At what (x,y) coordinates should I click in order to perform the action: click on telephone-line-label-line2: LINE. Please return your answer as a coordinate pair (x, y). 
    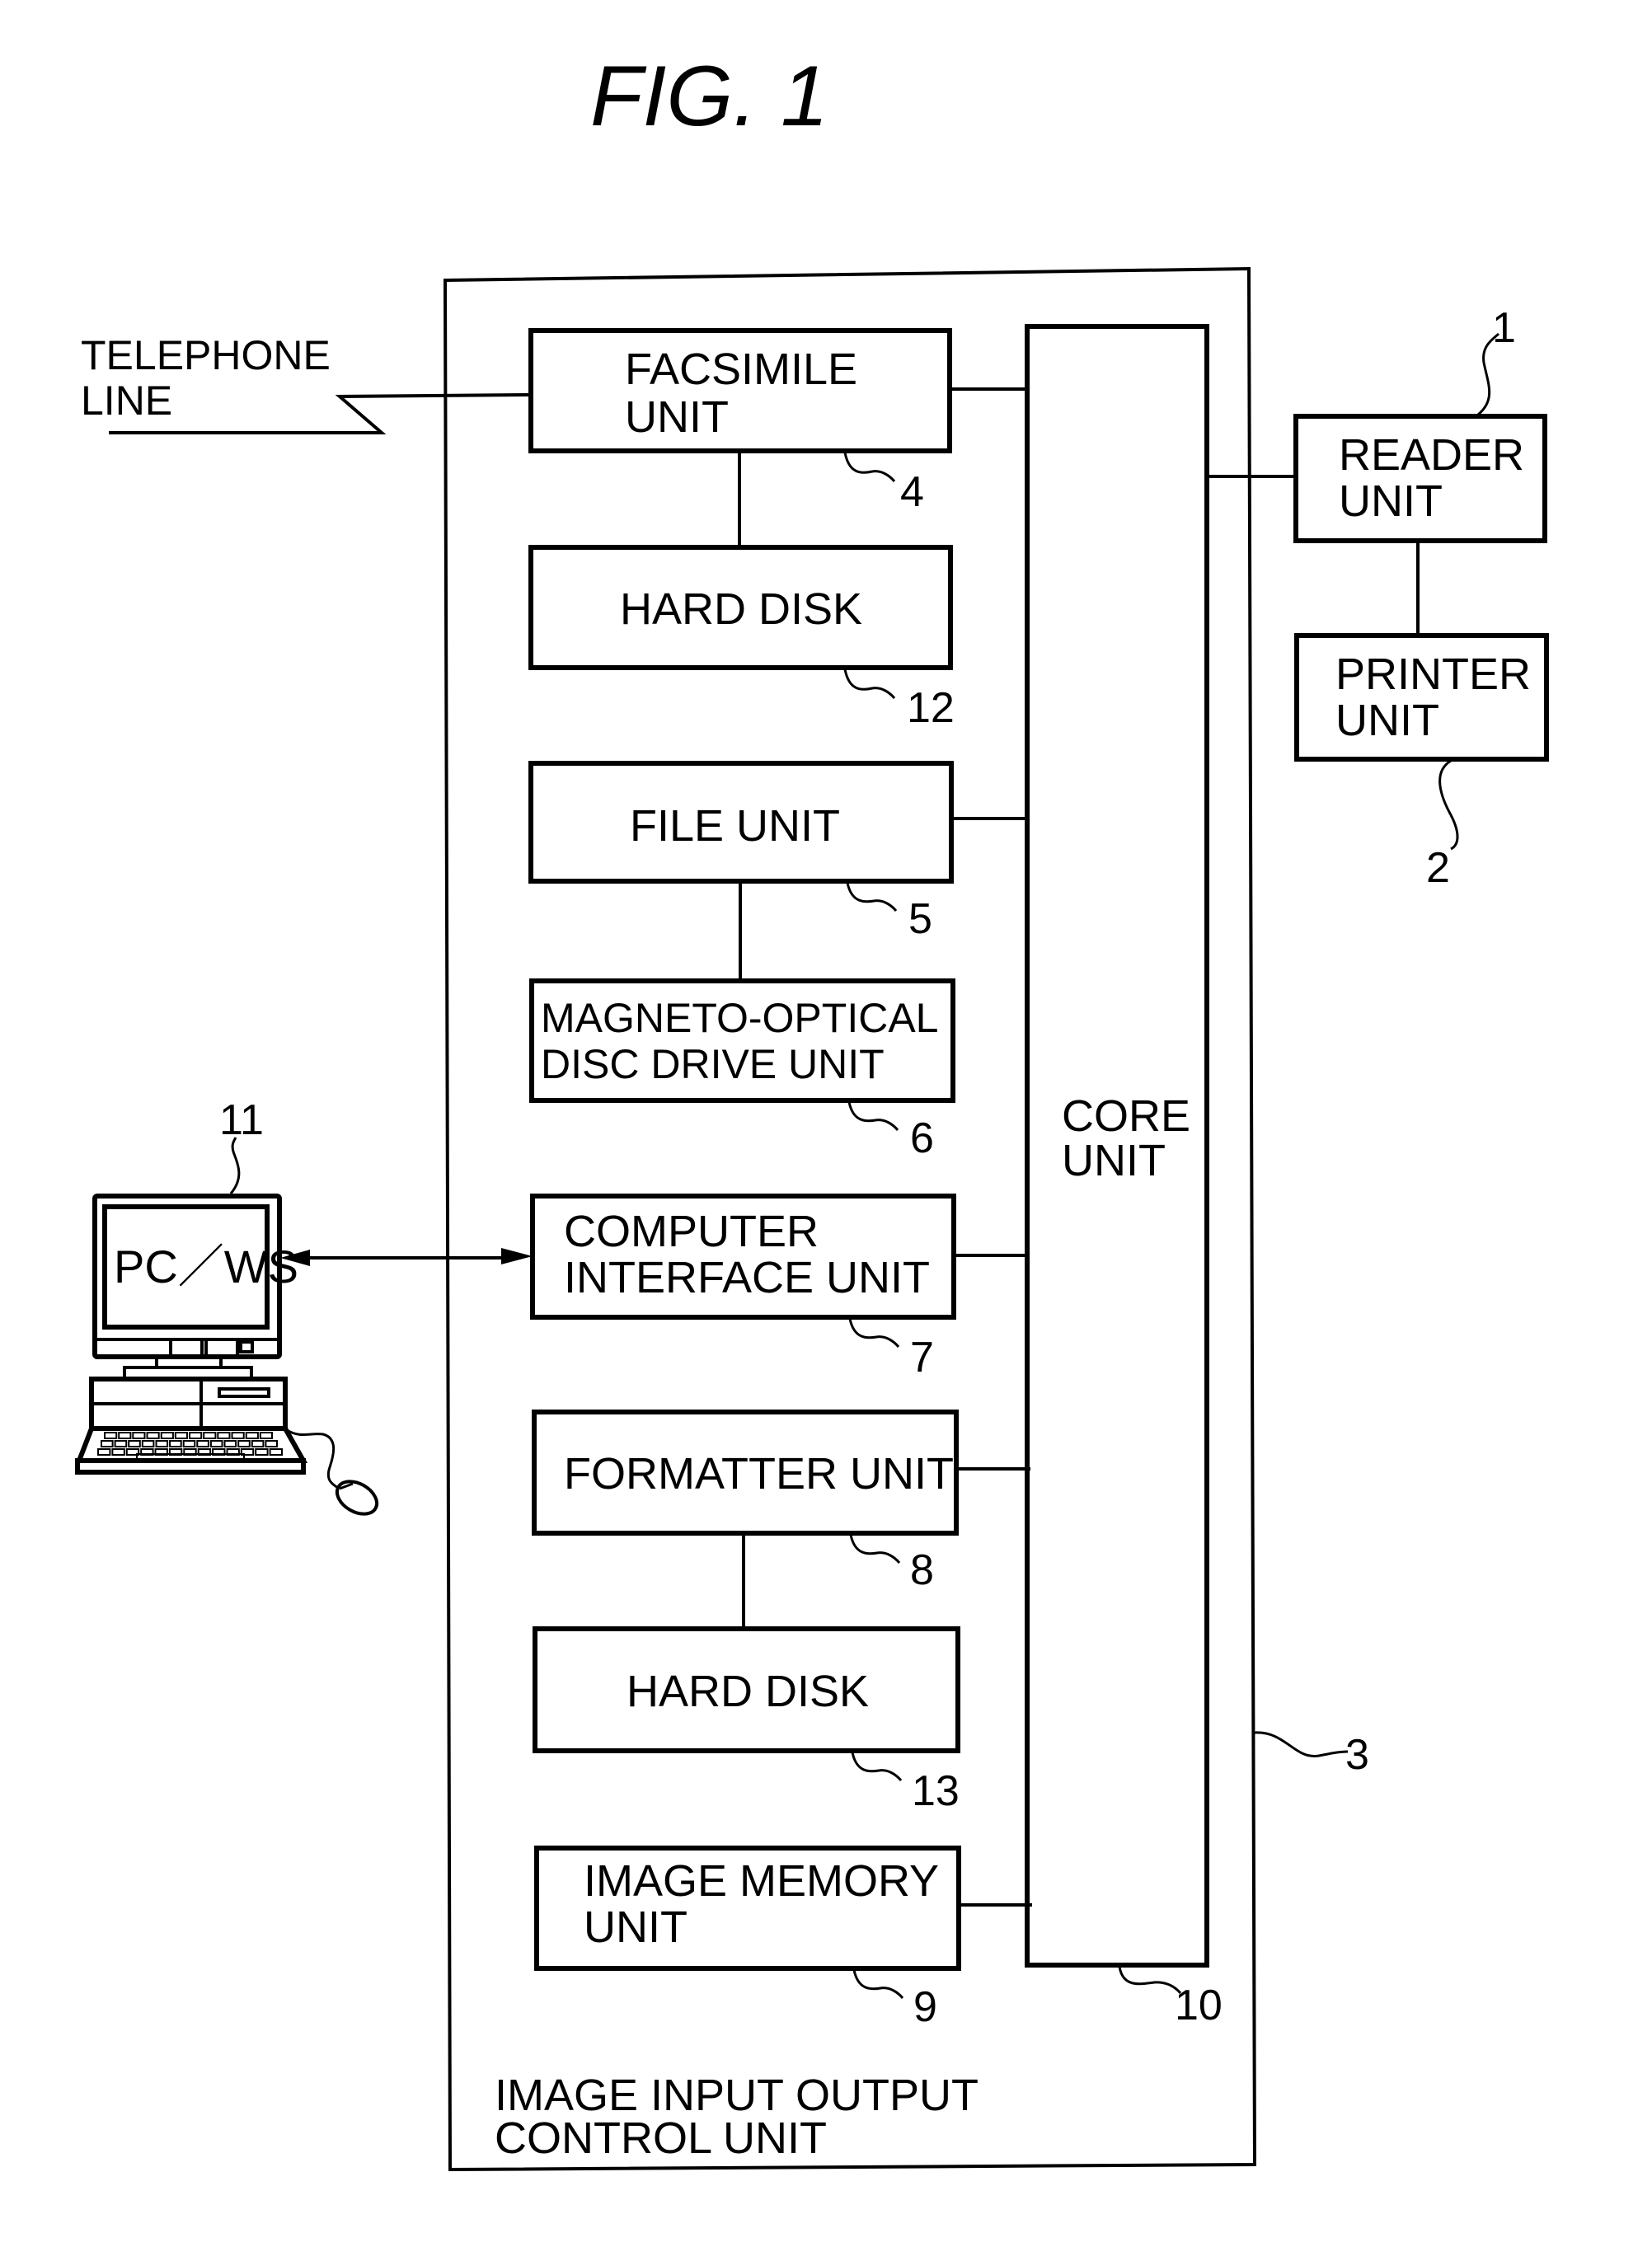
    Looking at the image, I should click on (126, 401).